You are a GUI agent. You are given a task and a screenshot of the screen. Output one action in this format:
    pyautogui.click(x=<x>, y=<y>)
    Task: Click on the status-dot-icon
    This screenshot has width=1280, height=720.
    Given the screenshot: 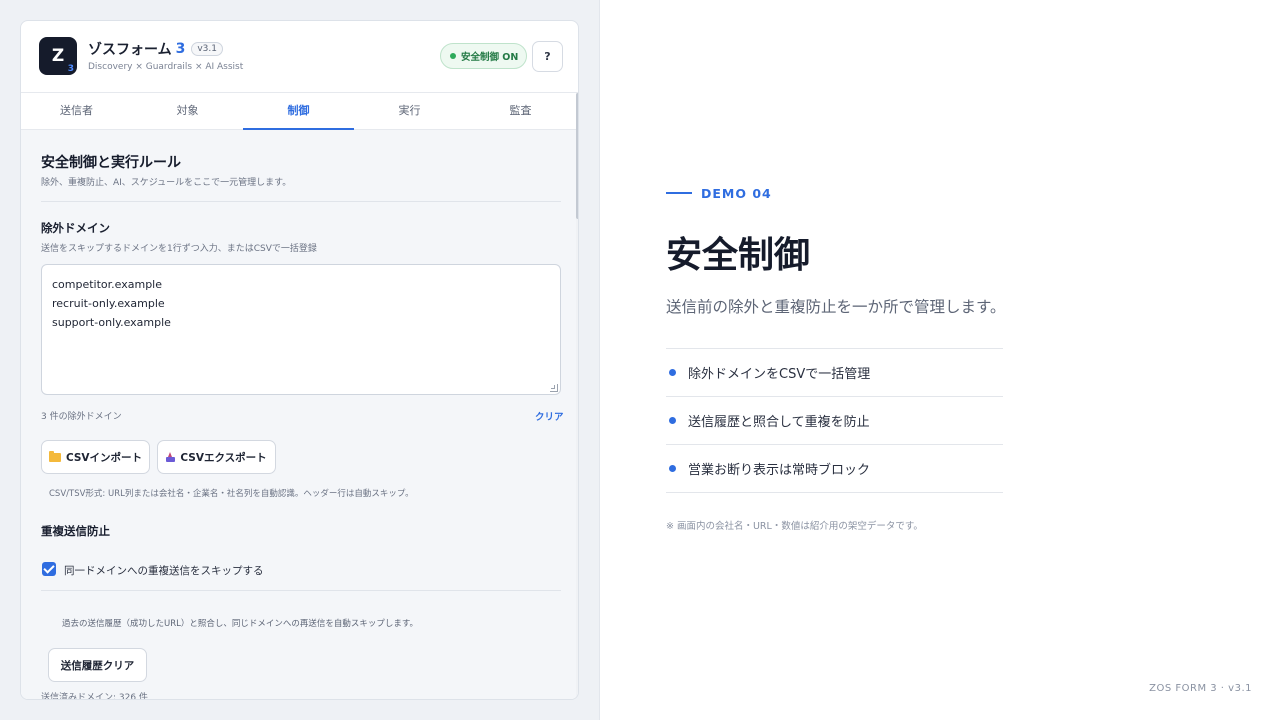 What is the action you would take?
    pyautogui.click(x=453, y=56)
    